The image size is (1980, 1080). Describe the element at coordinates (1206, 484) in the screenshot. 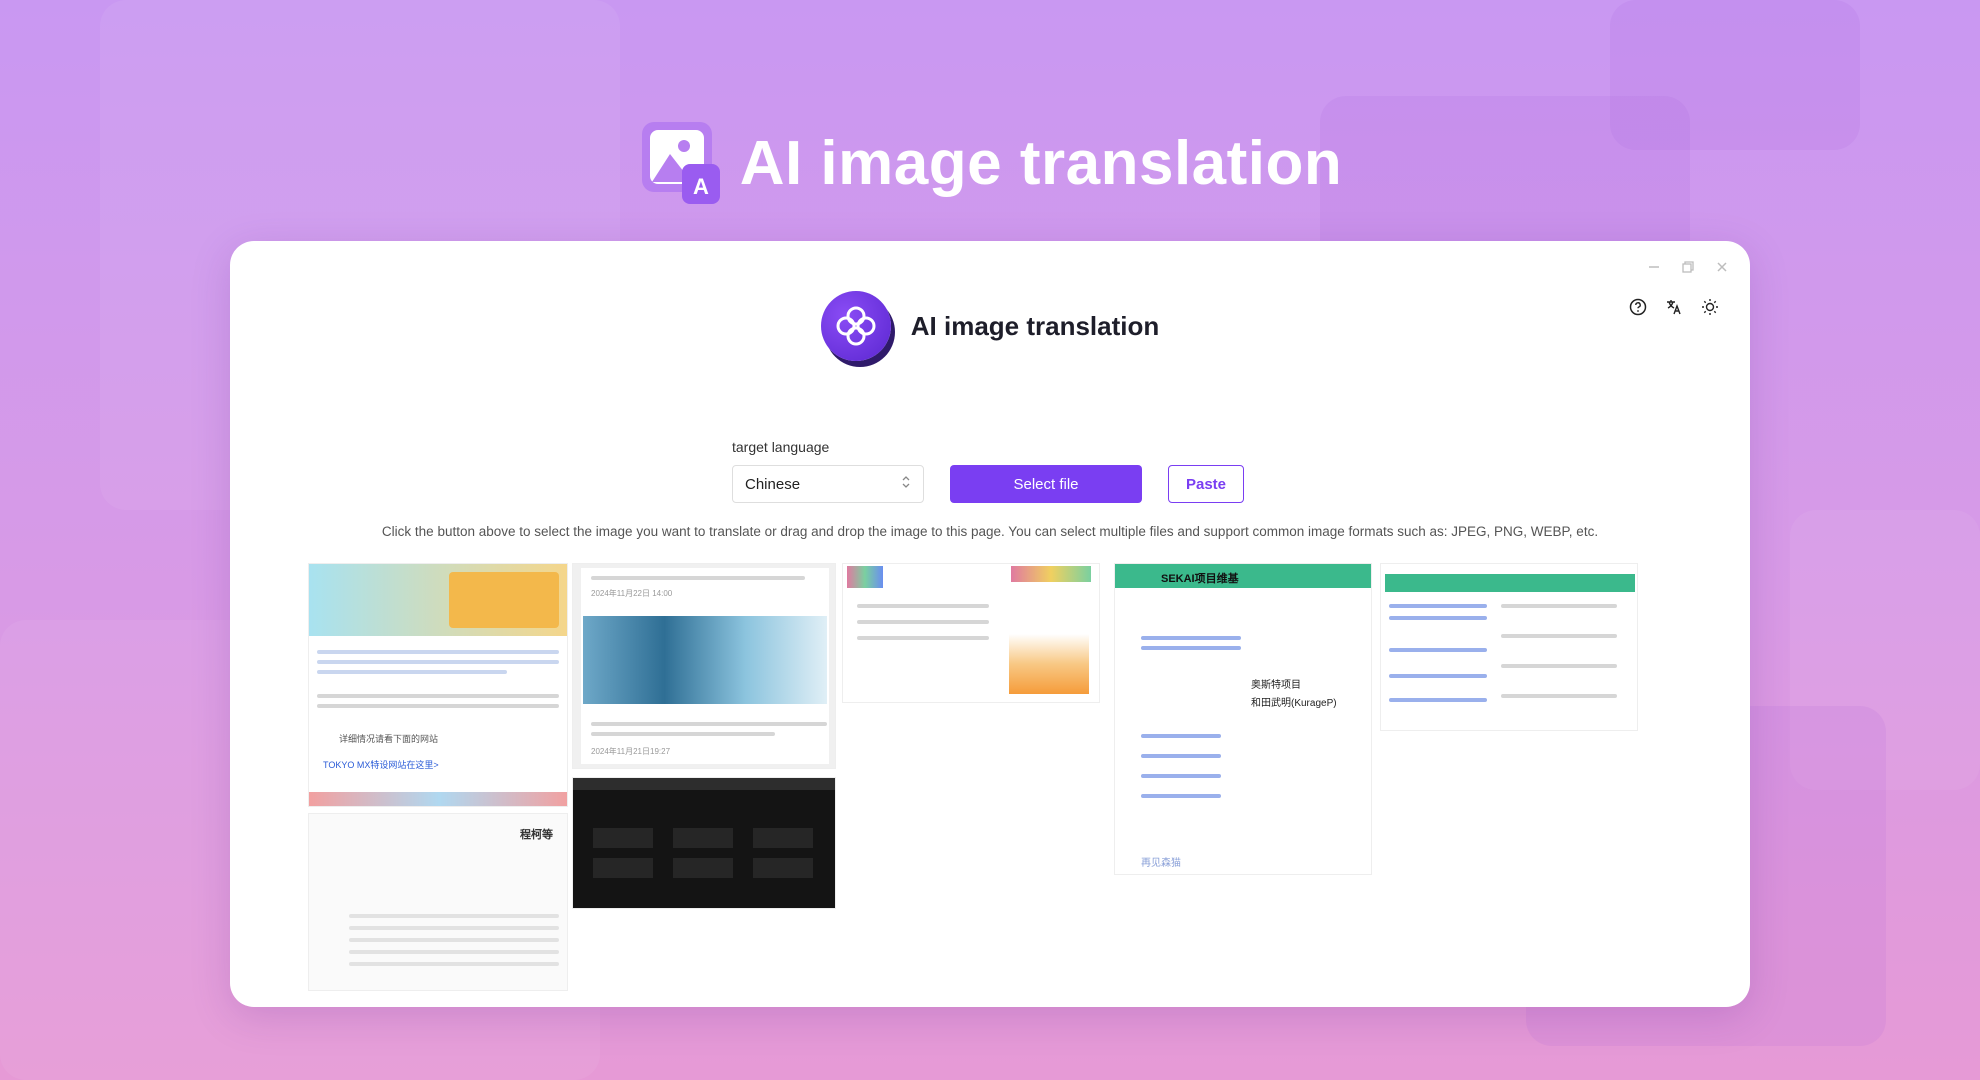

I see `paste-button: Paste` at that location.